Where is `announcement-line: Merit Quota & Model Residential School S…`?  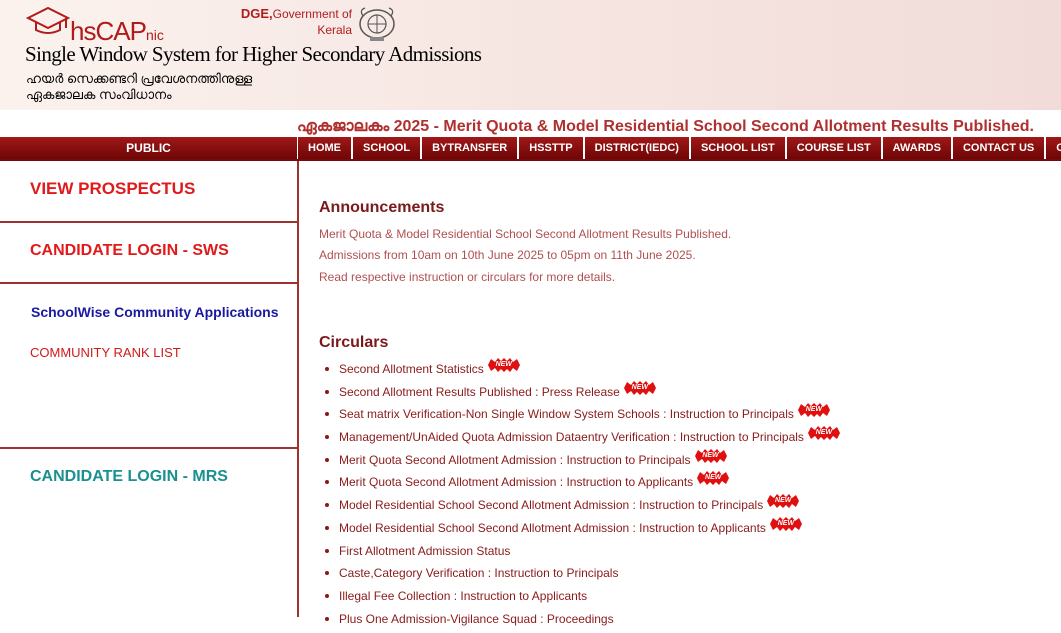 announcement-line: Merit Quota & Model Residential School S… is located at coordinates (525, 234).